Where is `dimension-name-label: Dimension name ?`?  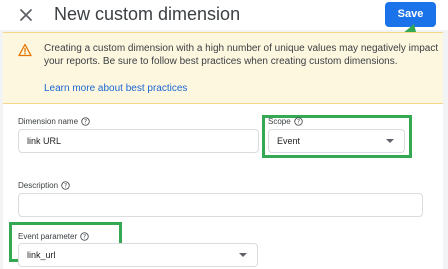
dimension-name-label: Dimension name ? is located at coordinates (54, 121).